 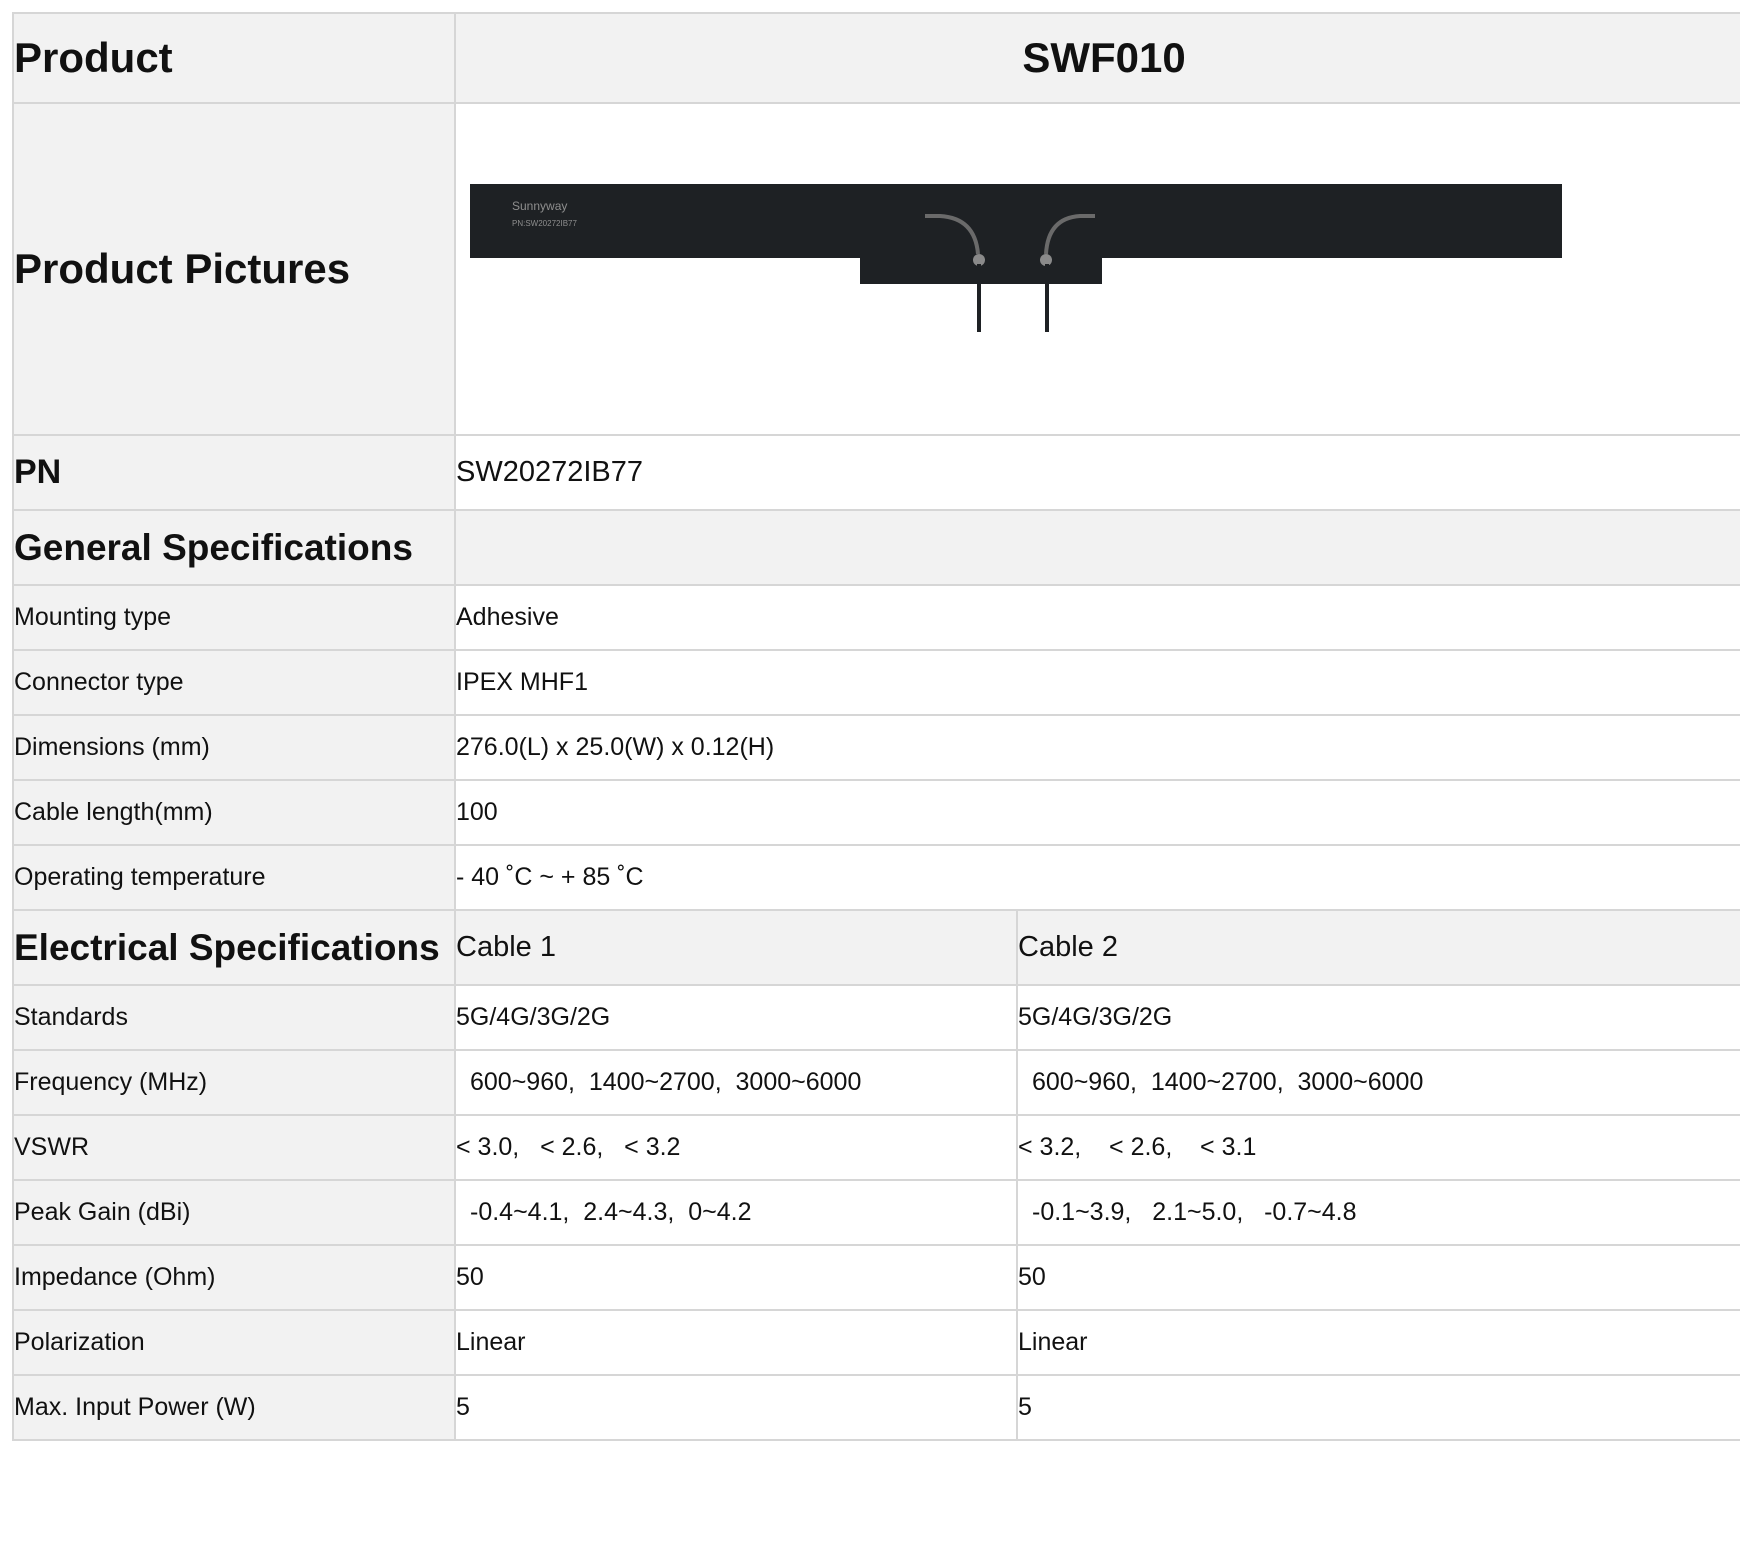 What do you see at coordinates (234, 1017) in the screenshot?
I see `electrical-label: Standards` at bounding box center [234, 1017].